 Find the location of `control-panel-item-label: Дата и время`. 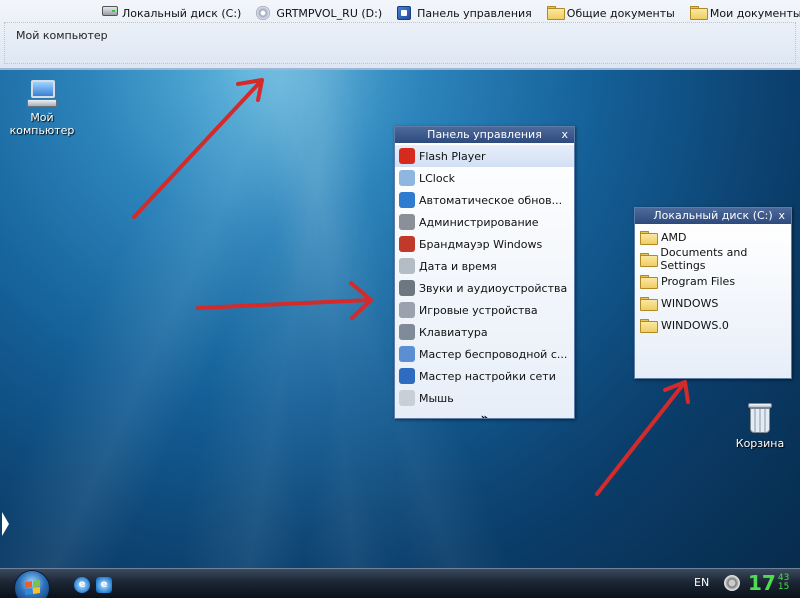

control-panel-item-label: Дата и время is located at coordinates (458, 266).